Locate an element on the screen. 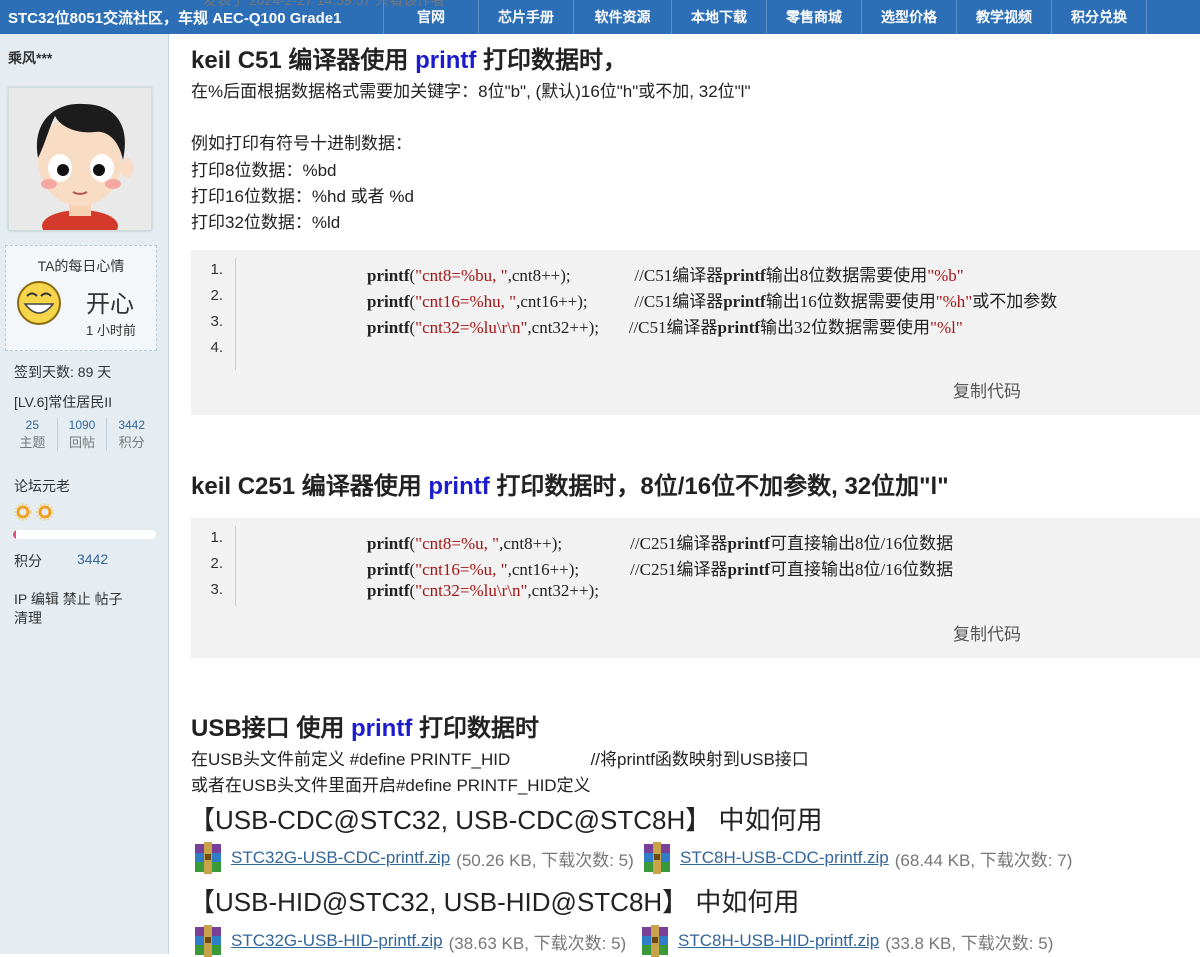 The width and height of the screenshot is (1200, 957). section1-title-keyword: printf is located at coordinates (446, 60).